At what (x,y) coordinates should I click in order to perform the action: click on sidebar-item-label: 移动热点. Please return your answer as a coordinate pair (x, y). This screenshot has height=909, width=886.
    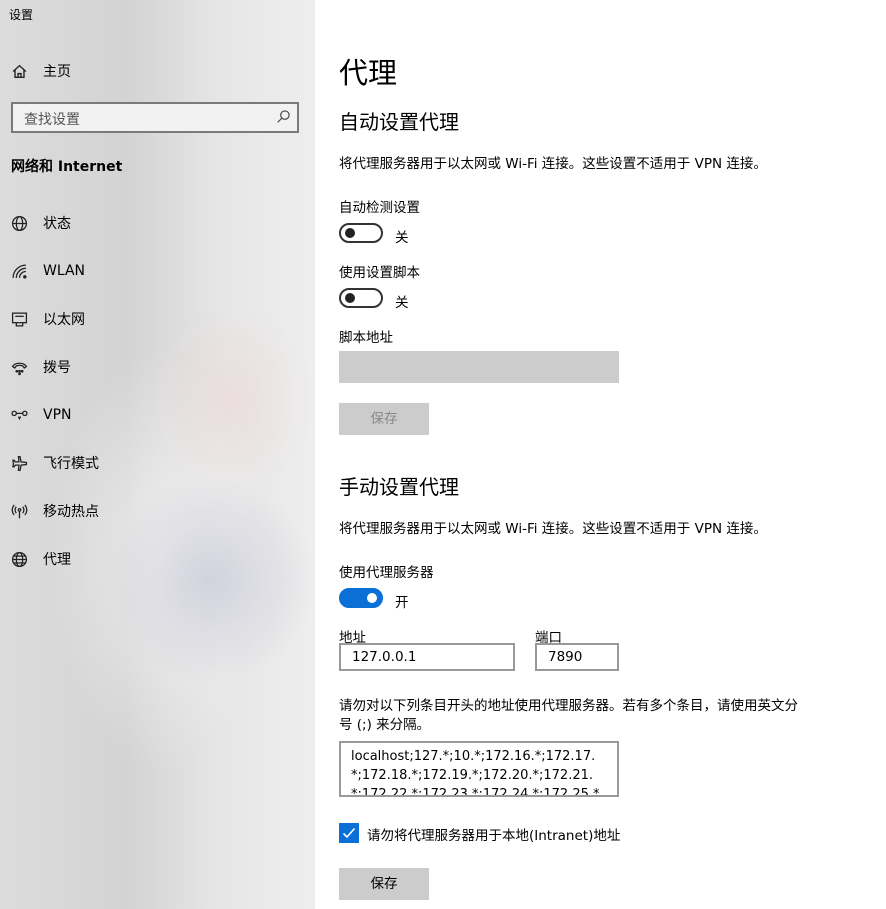
    Looking at the image, I should click on (71, 512).